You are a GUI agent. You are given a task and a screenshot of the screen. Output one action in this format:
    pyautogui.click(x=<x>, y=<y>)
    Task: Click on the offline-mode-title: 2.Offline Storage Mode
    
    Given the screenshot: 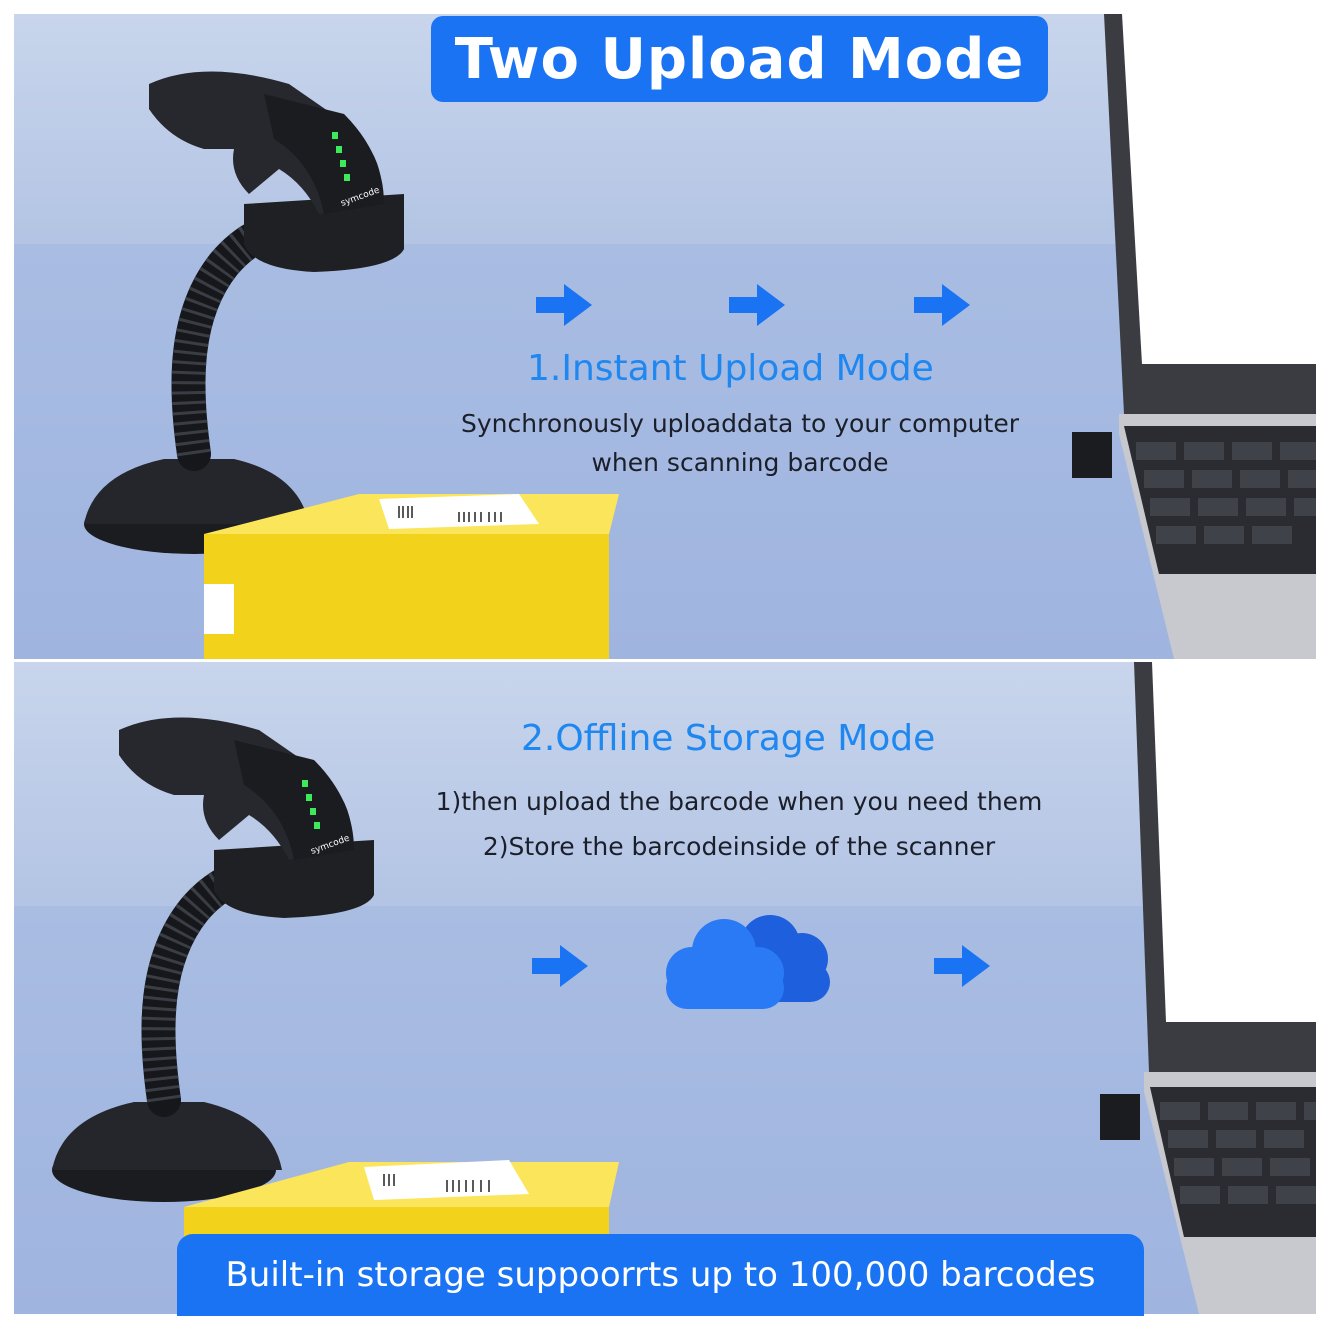 What is the action you would take?
    pyautogui.click(x=728, y=738)
    